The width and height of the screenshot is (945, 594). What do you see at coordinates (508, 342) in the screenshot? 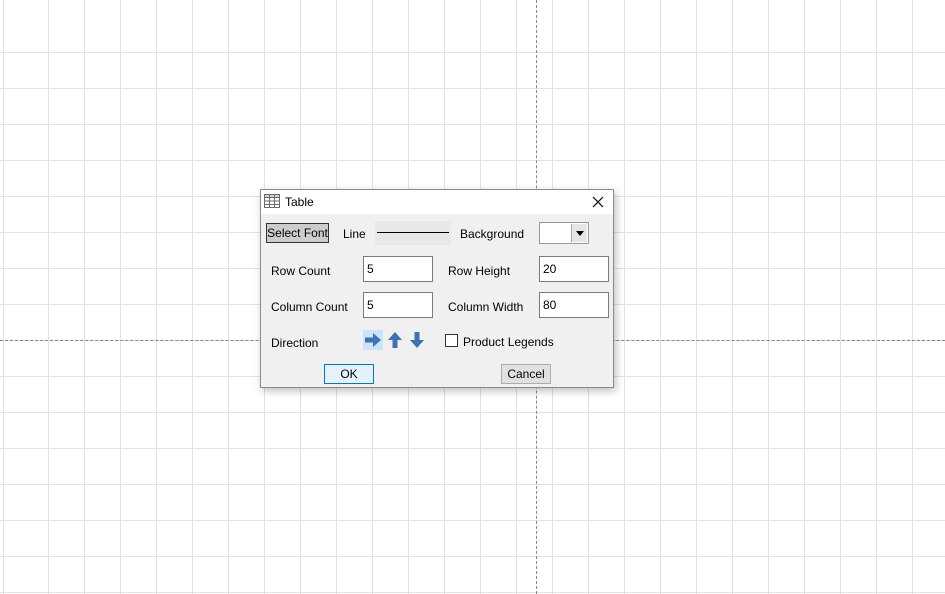
I see `product-legends-label: Product Legends` at bounding box center [508, 342].